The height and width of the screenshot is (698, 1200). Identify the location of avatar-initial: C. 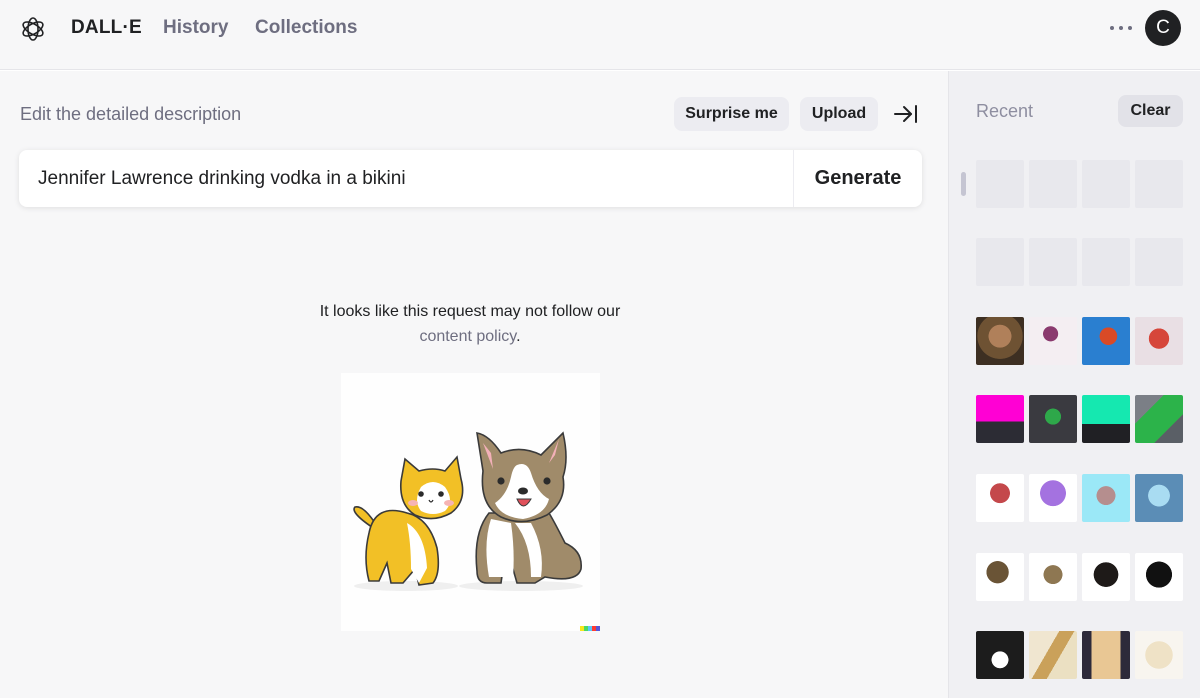
(1163, 27).